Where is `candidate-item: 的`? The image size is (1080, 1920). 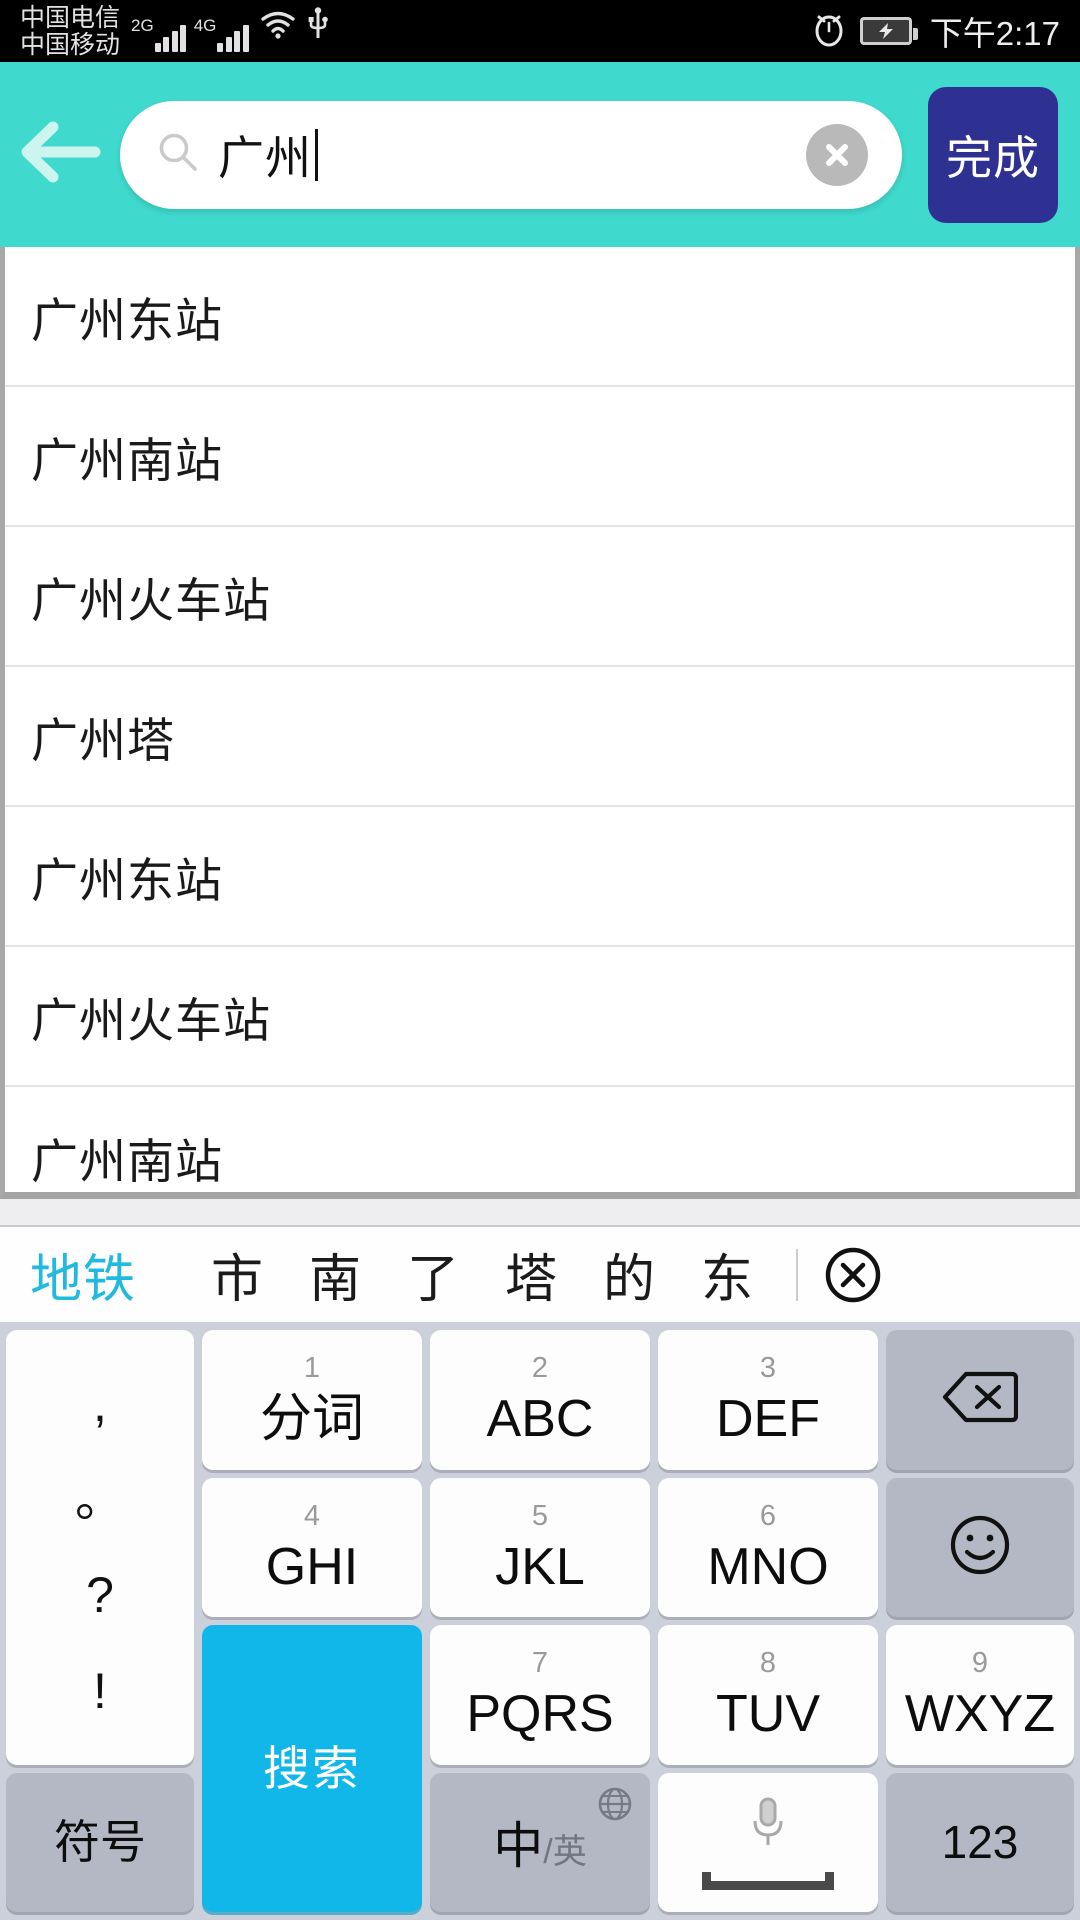
candidate-item: 的 is located at coordinates (629, 1274).